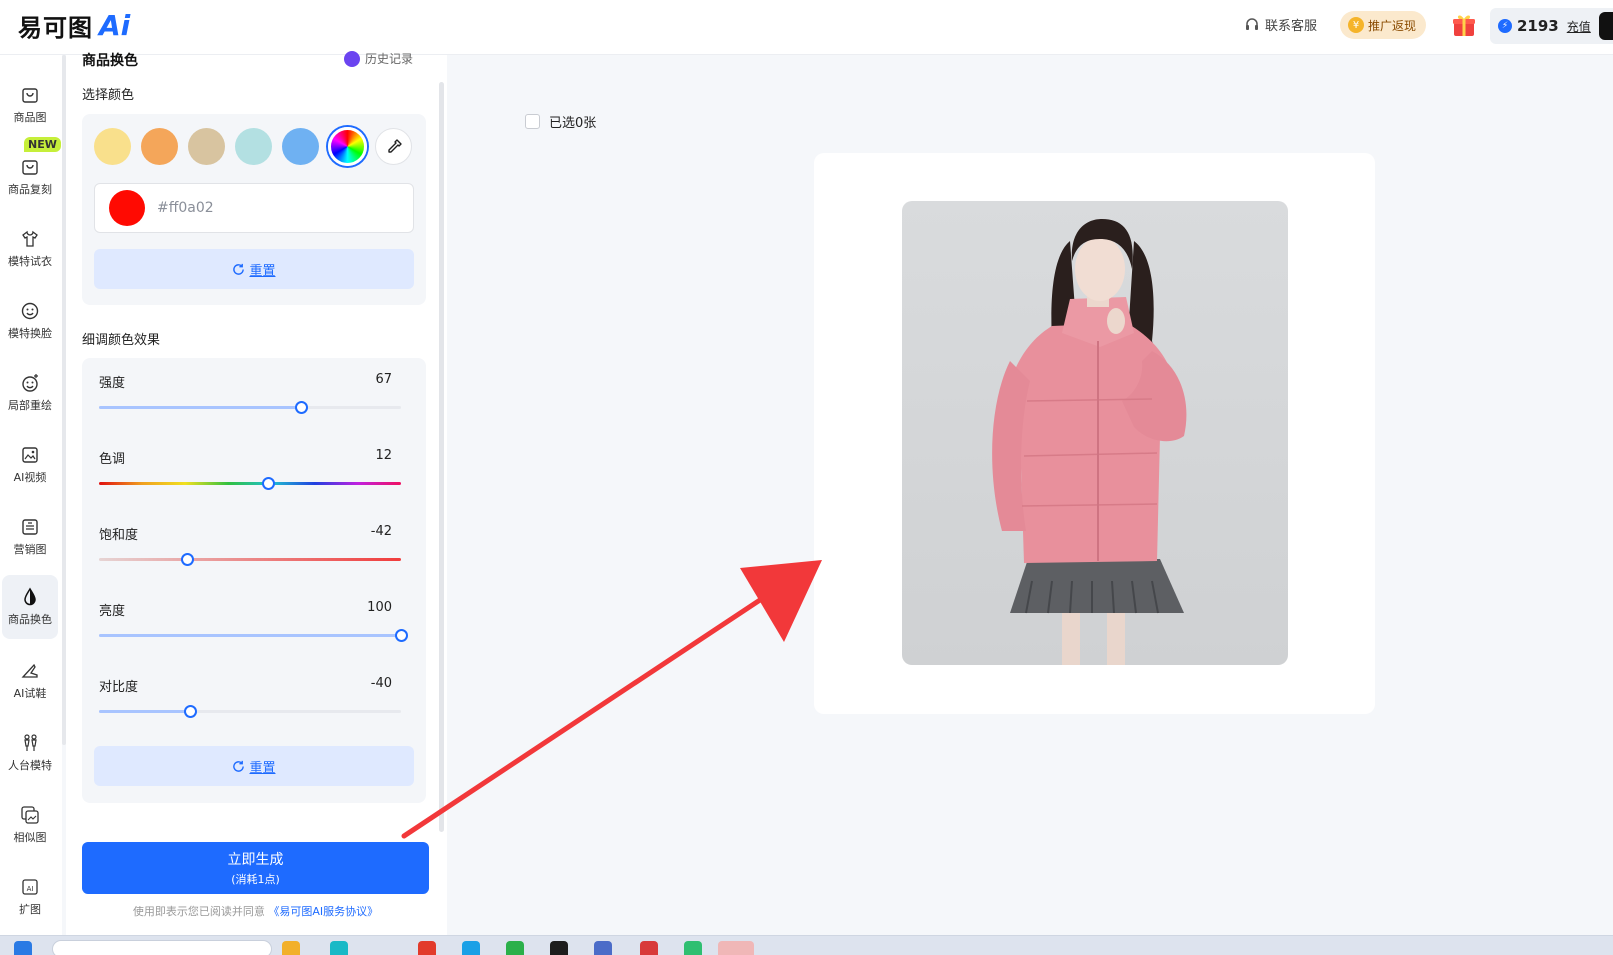 The width and height of the screenshot is (1613, 955). Describe the element at coordinates (30, 321) in the screenshot. I see `nav-item-face-swap: 模特换脸` at that location.